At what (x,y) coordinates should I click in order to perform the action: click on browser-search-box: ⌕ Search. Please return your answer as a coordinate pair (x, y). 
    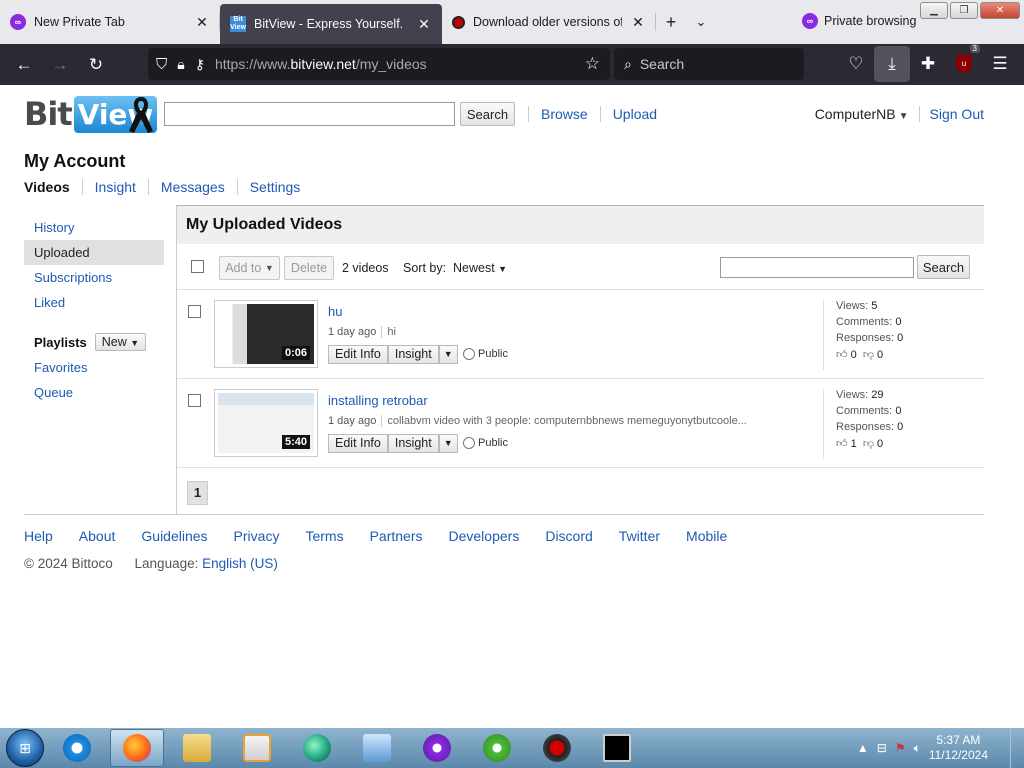
    Looking at the image, I should click on (709, 64).